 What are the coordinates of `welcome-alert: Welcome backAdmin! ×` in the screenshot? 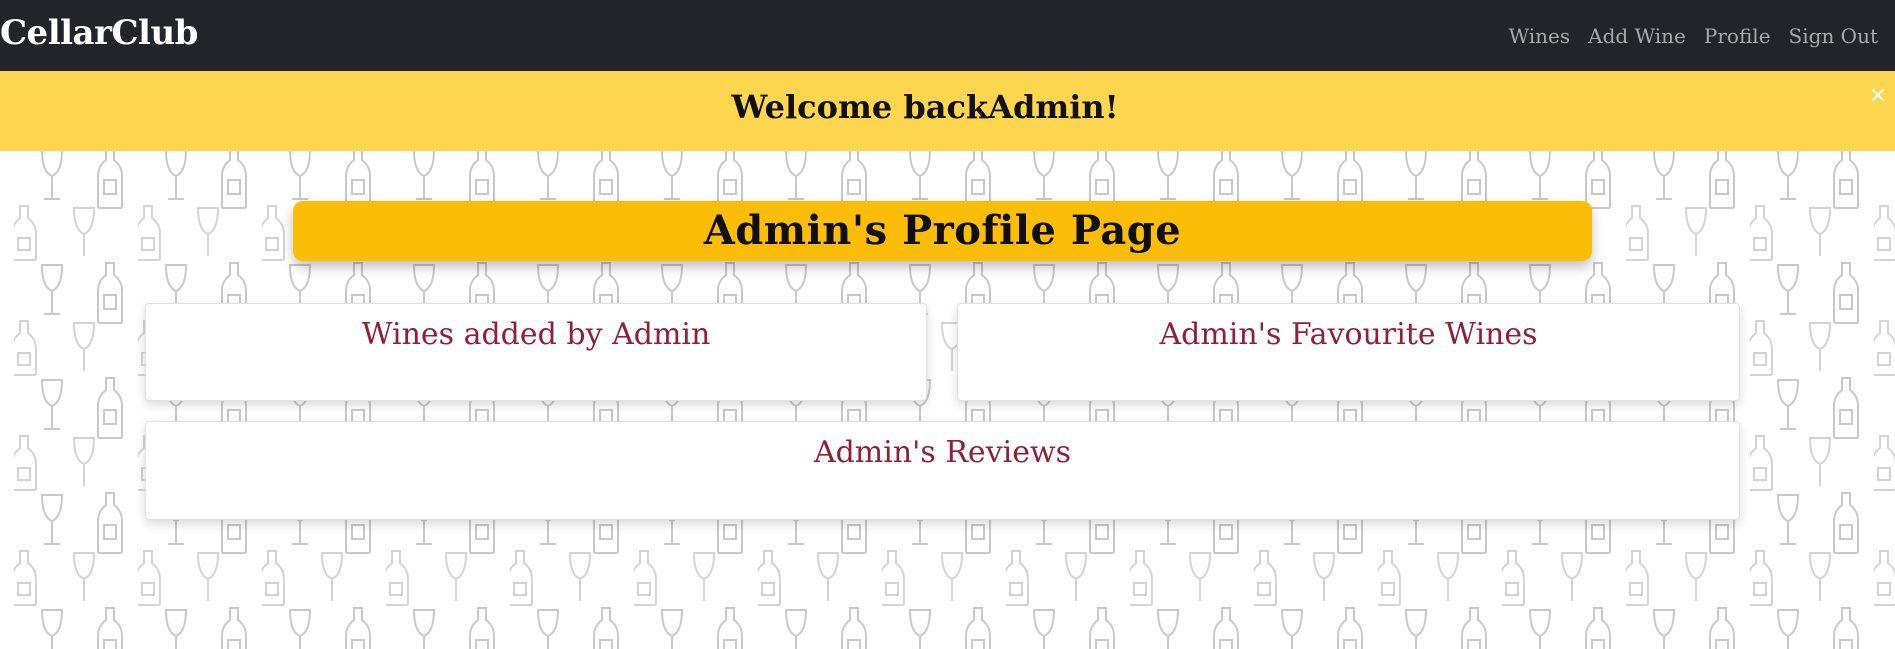 It's located at (947, 111).